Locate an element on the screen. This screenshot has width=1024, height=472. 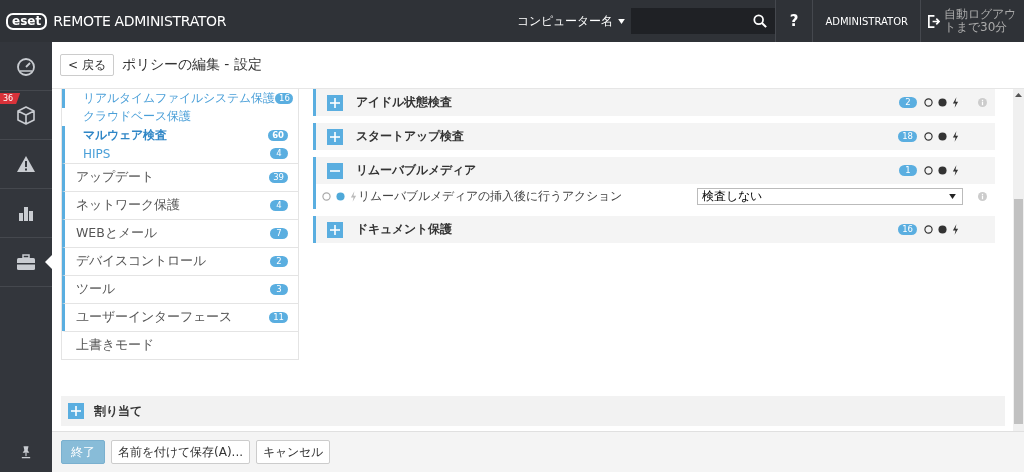
warning-icon is located at coordinates (26, 164).